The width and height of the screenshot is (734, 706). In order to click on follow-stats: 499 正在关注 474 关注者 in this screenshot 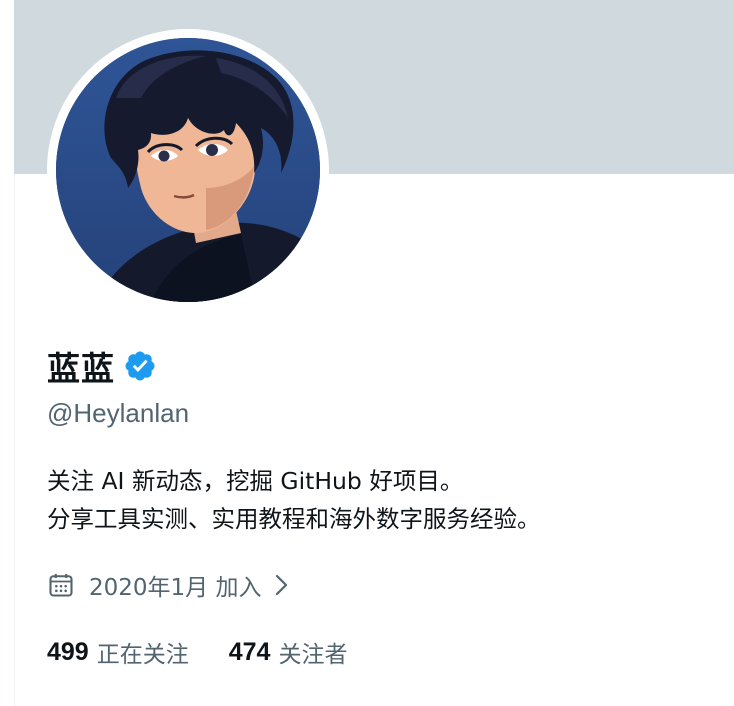, I will do `click(197, 652)`.